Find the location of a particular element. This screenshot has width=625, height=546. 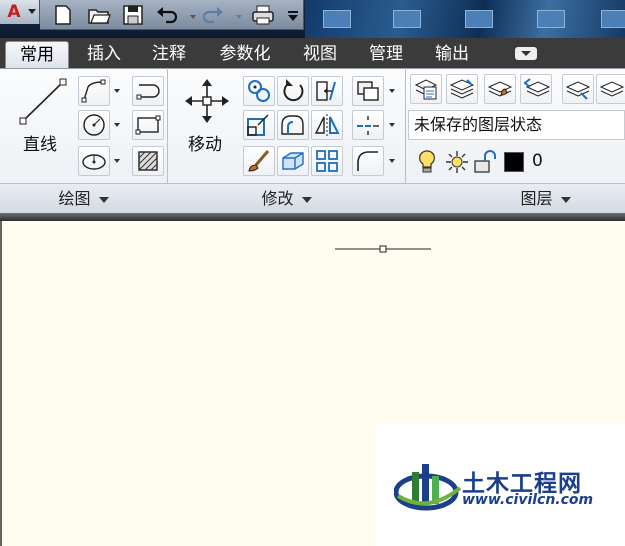

layer-properties-button is located at coordinates (426, 89).